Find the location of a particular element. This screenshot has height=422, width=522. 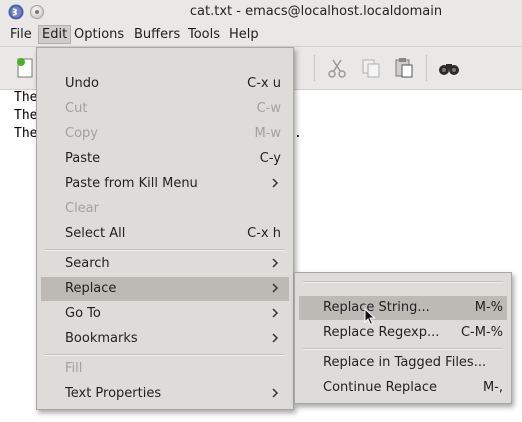

new-file-icon is located at coordinates (25, 68).